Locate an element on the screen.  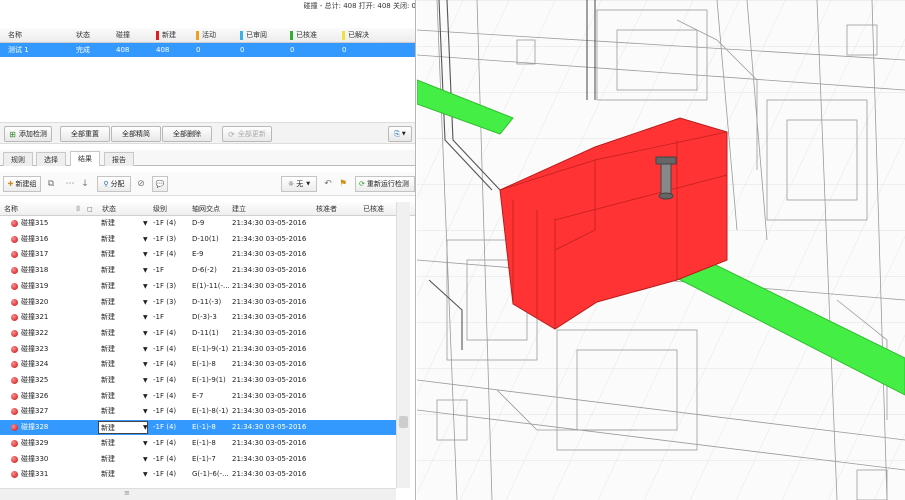
col-name: 名称 is located at coordinates (15, 35).